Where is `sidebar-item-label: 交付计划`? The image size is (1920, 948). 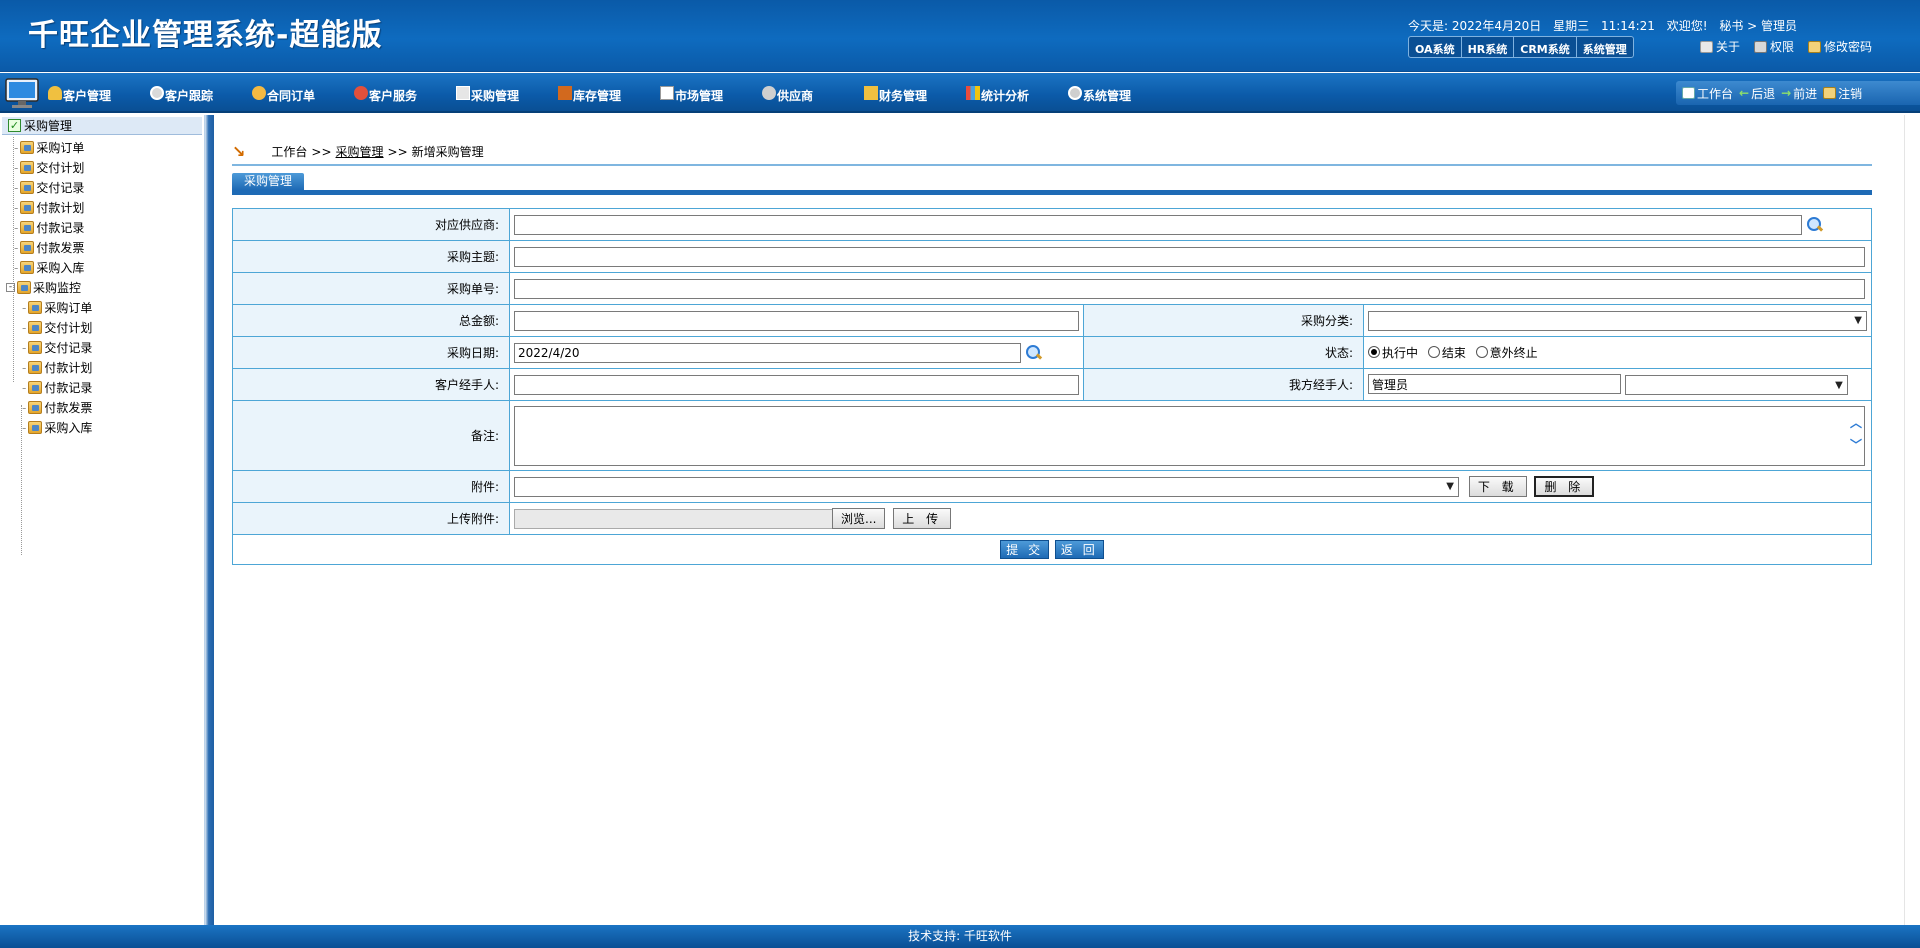 sidebar-item-label: 交付计划 is located at coordinates (68, 328).